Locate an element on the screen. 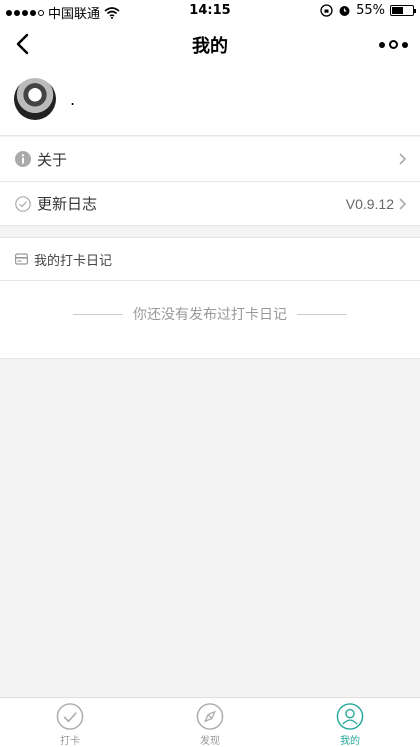  user-icon is located at coordinates (350, 716).